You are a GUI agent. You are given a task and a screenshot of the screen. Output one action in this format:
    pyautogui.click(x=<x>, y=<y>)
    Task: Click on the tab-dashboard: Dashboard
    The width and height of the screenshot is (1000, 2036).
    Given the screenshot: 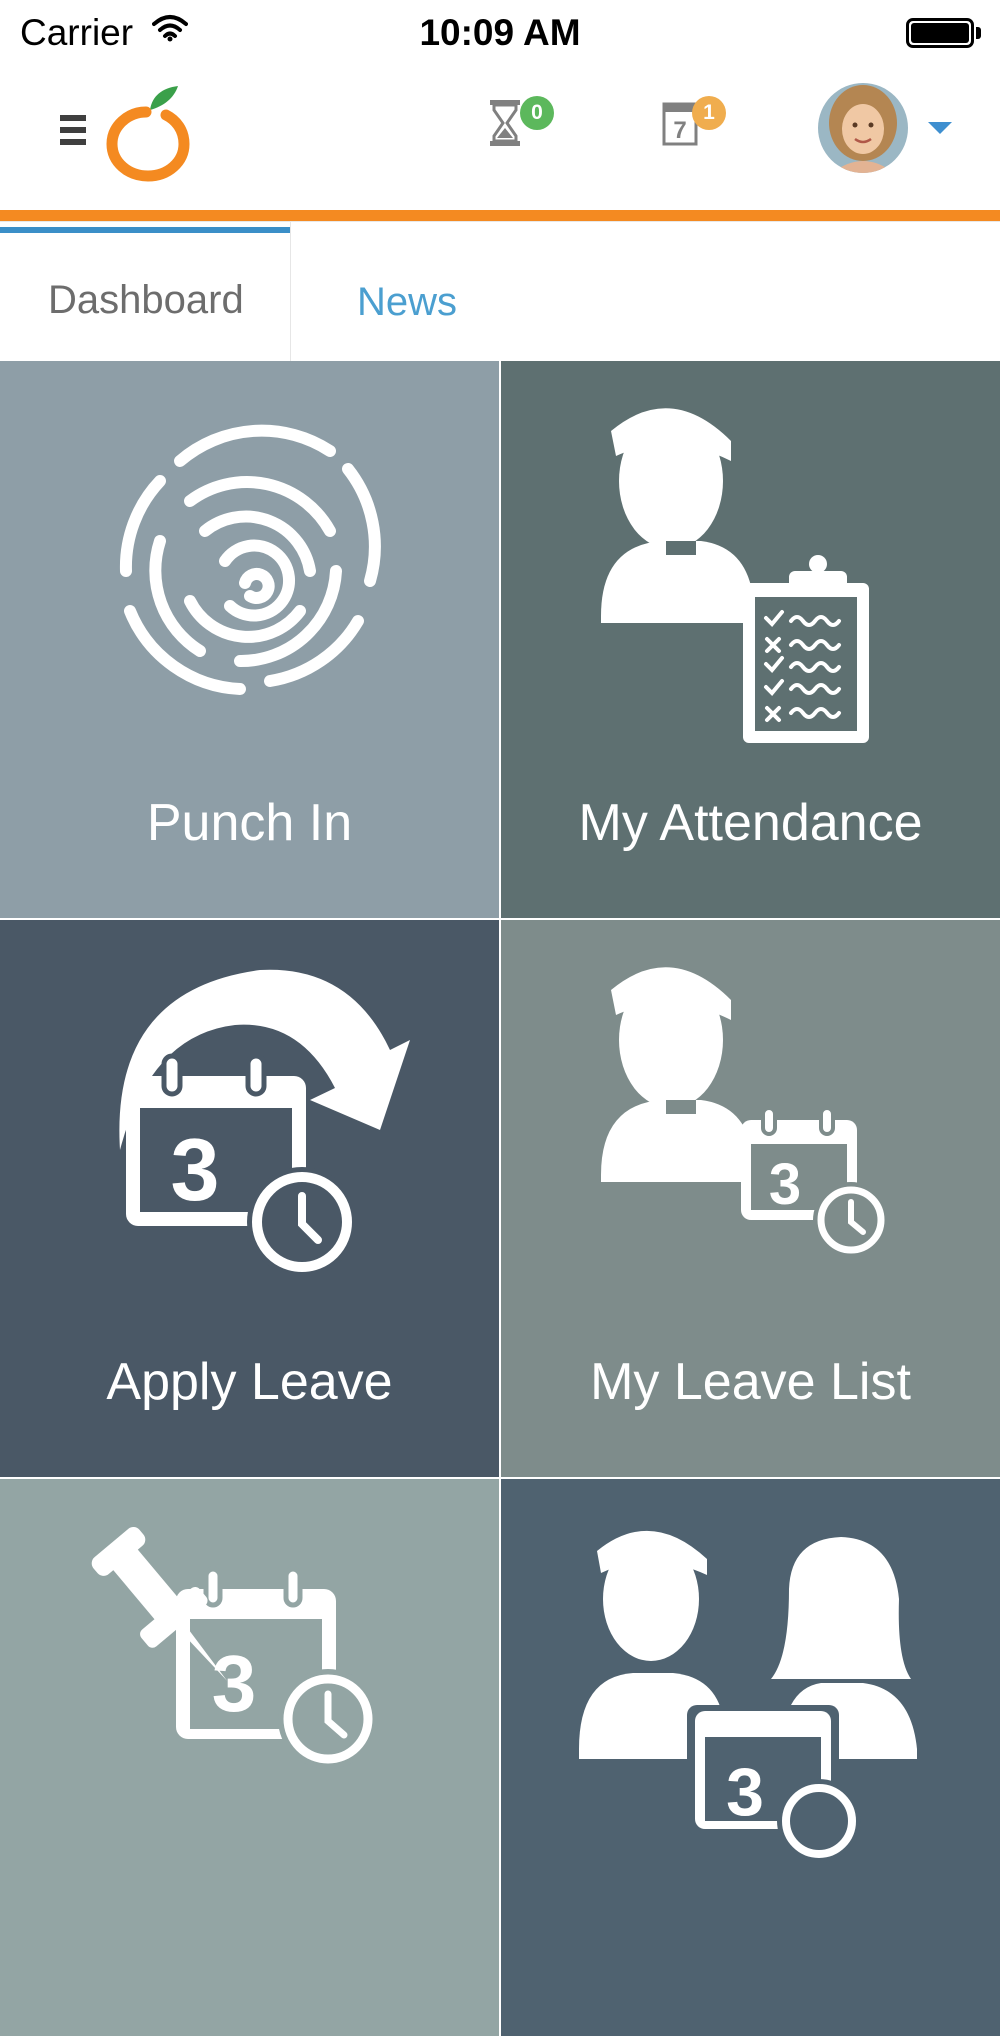 What is the action you would take?
    pyautogui.click(x=145, y=292)
    